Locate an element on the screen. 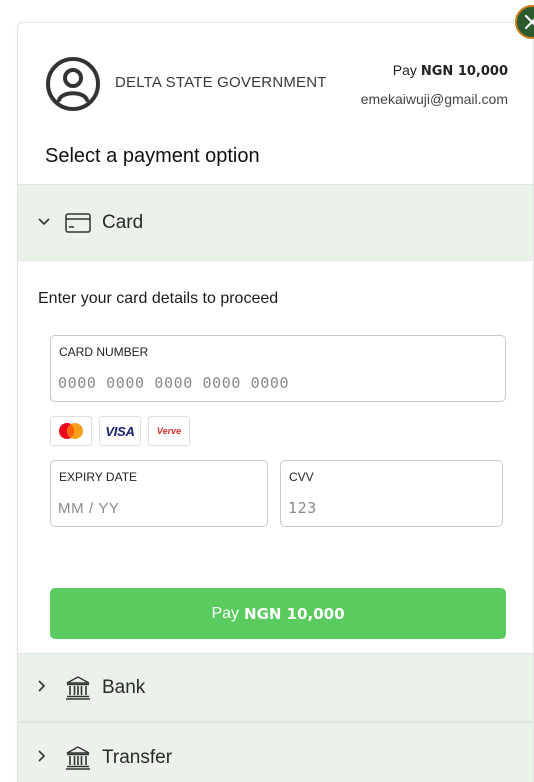 Image resolution: width=534 pixels, height=782 pixels. pay-label: Pay is located at coordinates (404, 70).